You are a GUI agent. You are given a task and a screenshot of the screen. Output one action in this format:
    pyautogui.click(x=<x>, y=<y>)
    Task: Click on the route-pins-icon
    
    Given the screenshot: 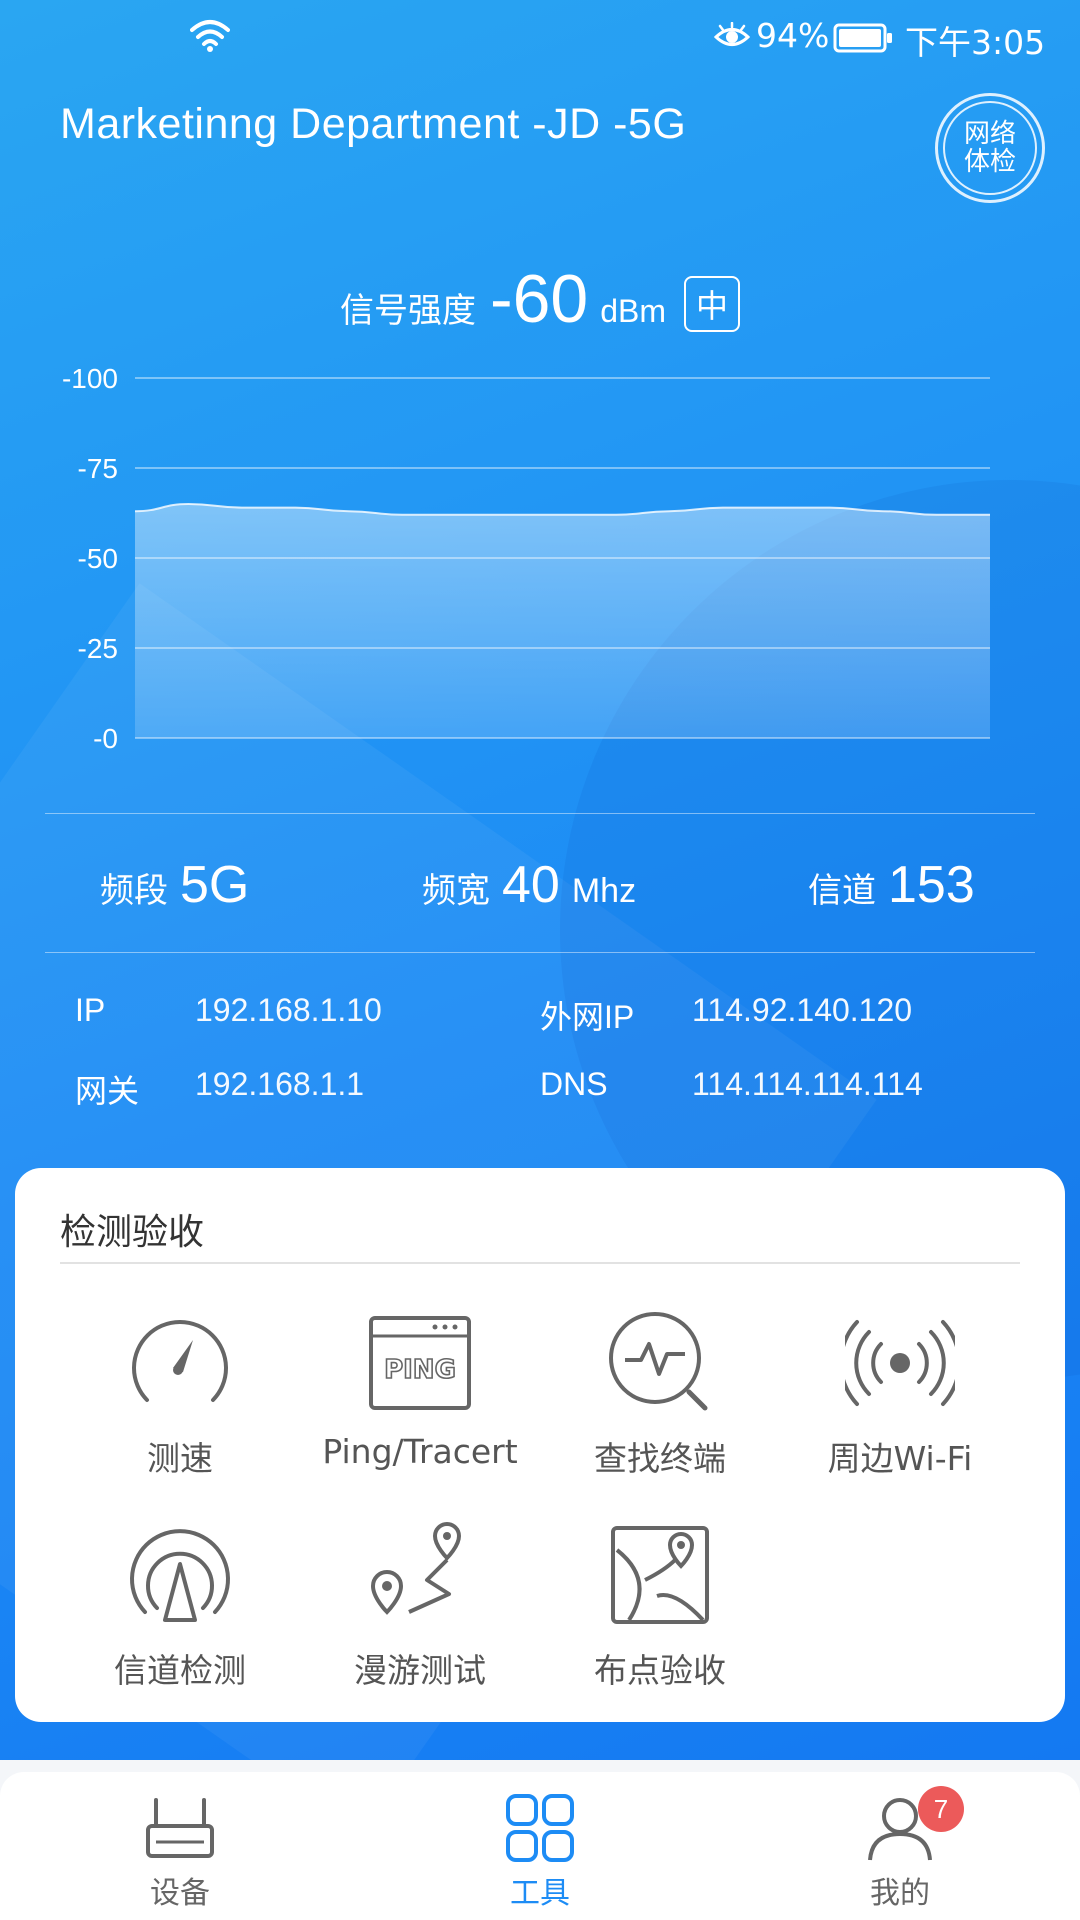 What is the action you would take?
    pyautogui.click(x=416, y=1568)
    